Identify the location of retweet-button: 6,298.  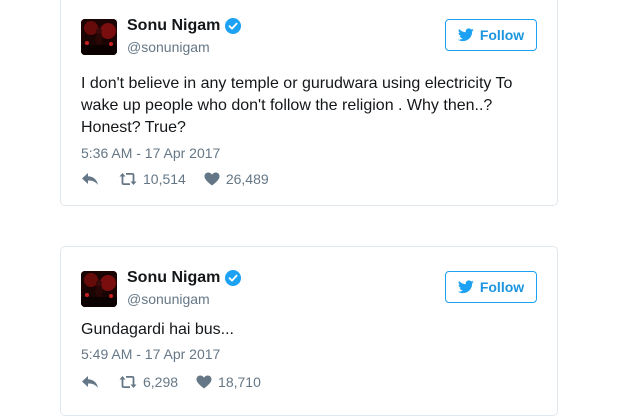
(148, 382).